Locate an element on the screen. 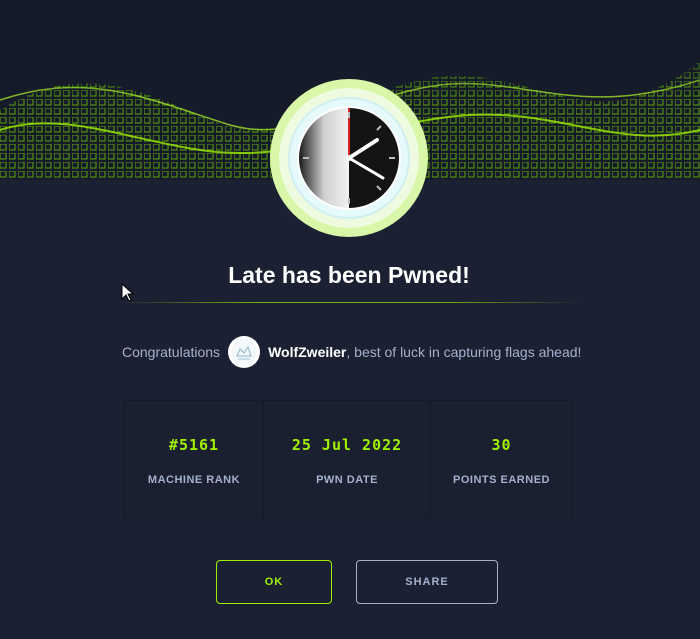 The height and width of the screenshot is (639, 700). stat-pwn-date: 25 Jul 2022 PWN DATE is located at coordinates (347, 459).